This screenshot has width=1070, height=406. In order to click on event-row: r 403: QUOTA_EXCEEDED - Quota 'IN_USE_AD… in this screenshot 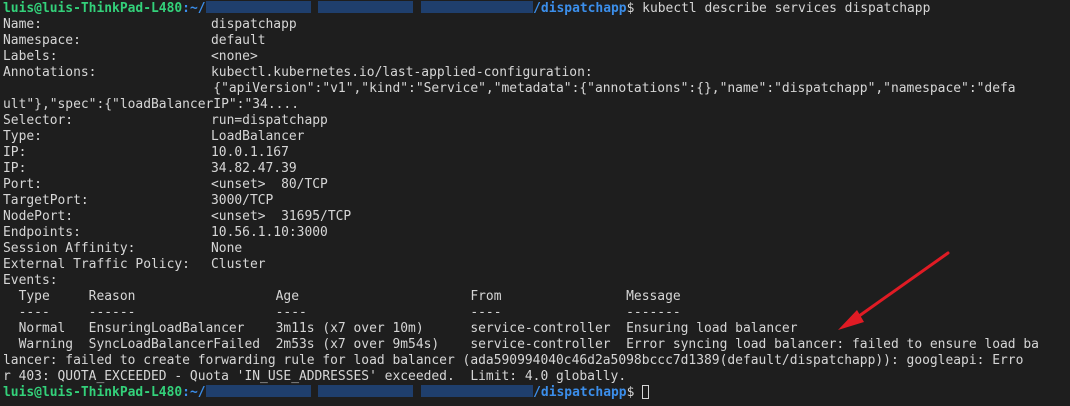, I will do `click(315, 376)`.